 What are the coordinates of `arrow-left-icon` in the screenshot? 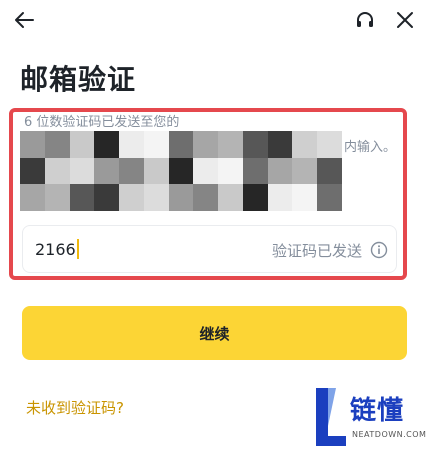 It's located at (24, 20).